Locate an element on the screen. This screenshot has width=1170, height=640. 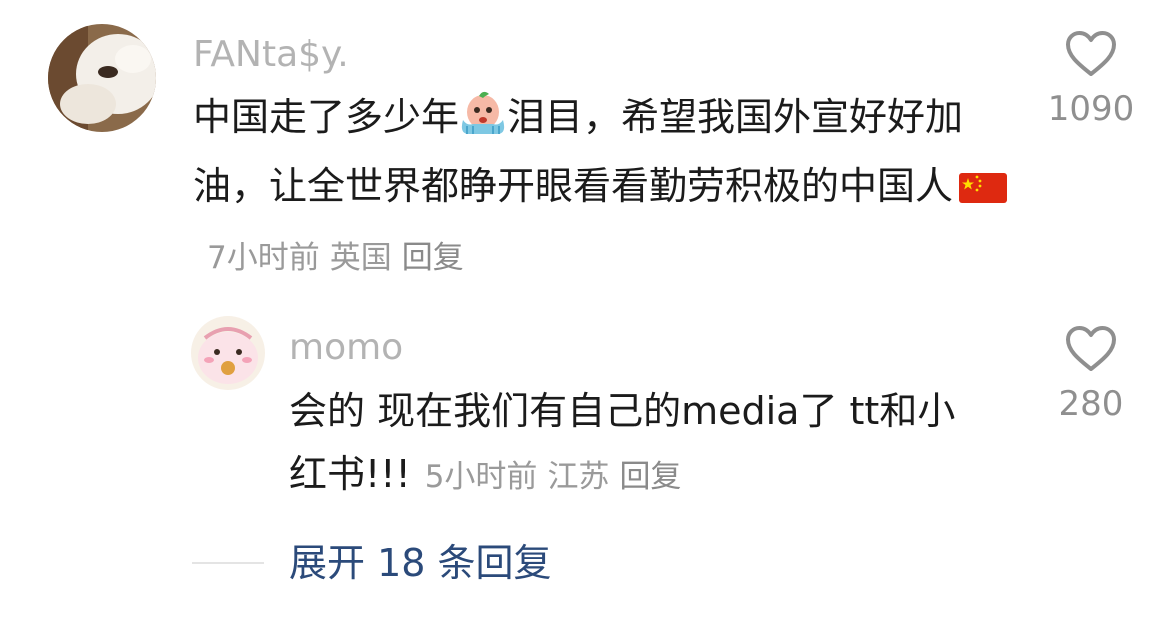
comment-location: 英国 is located at coordinates (360, 258).